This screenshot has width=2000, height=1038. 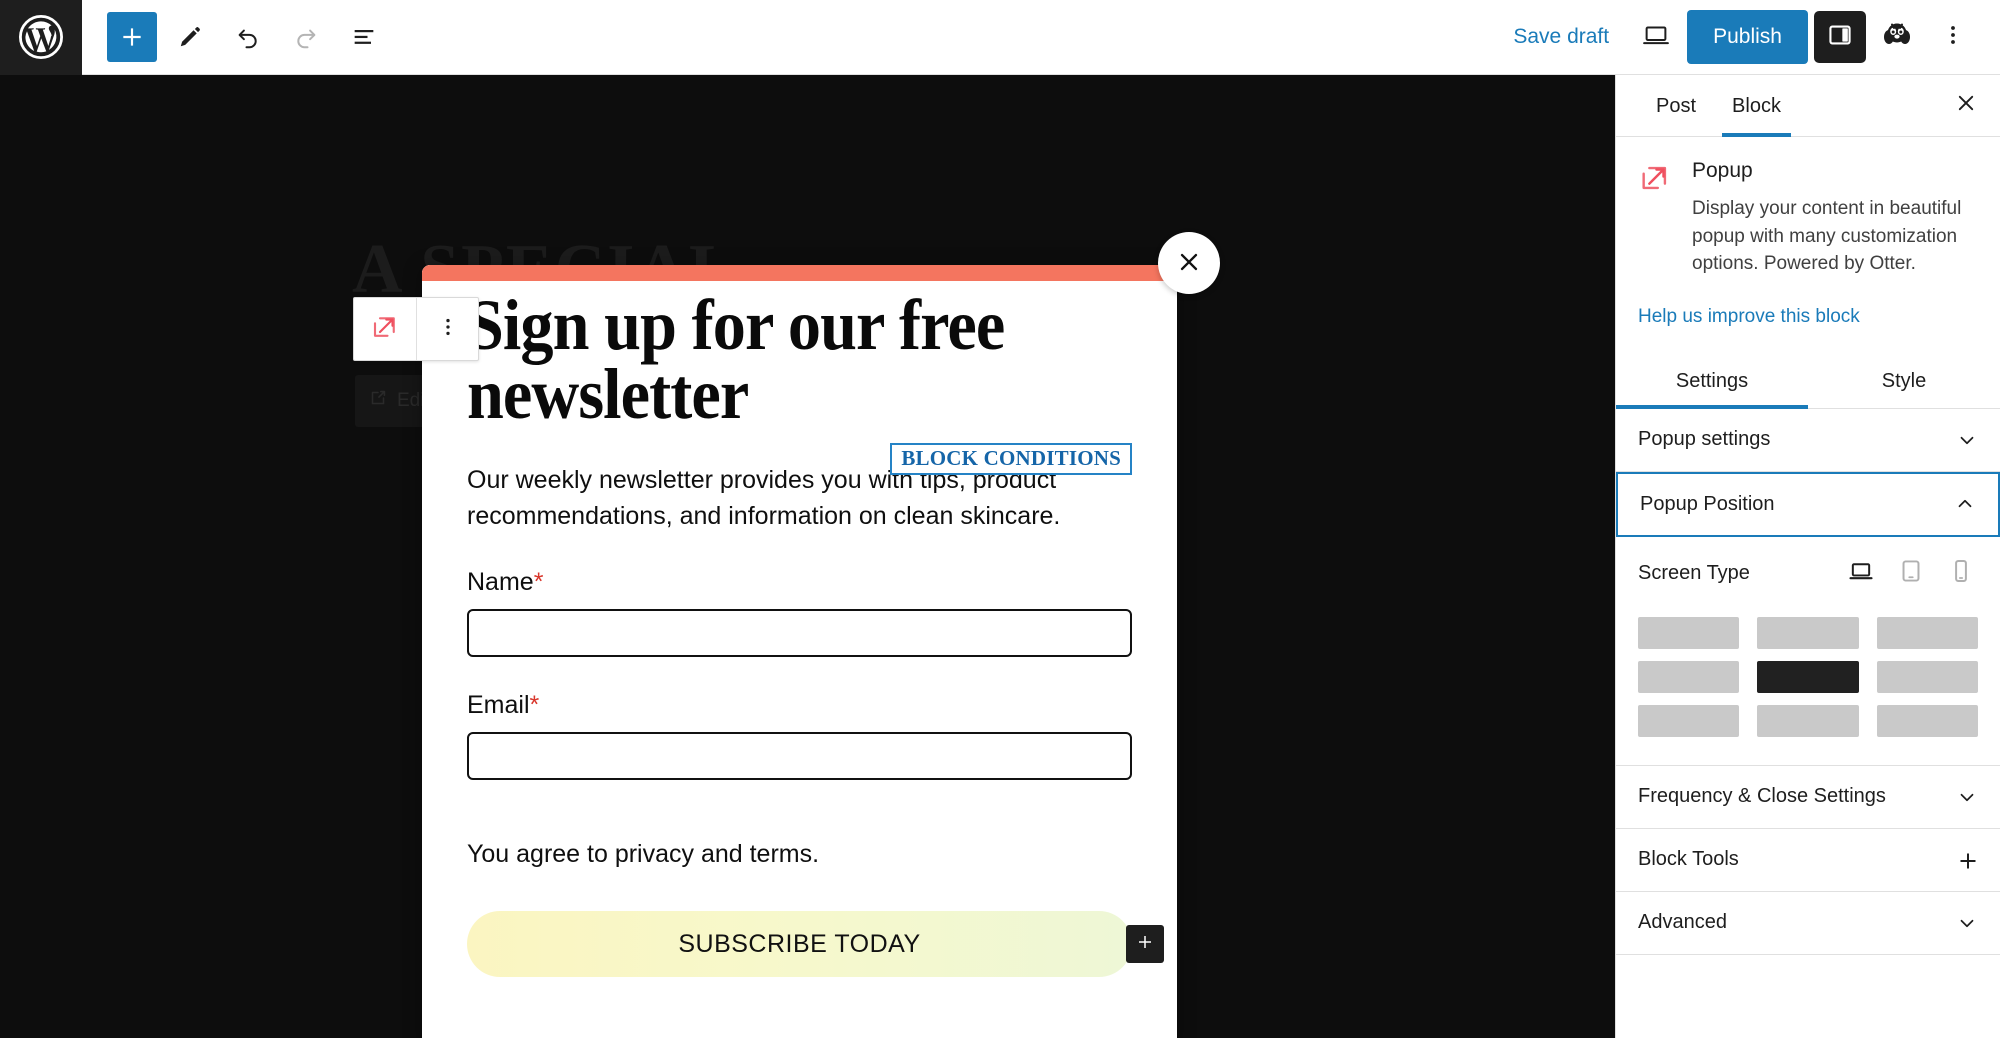 What do you see at coordinates (1682, 922) in the screenshot?
I see `panel-advanced-label: Advanced` at bounding box center [1682, 922].